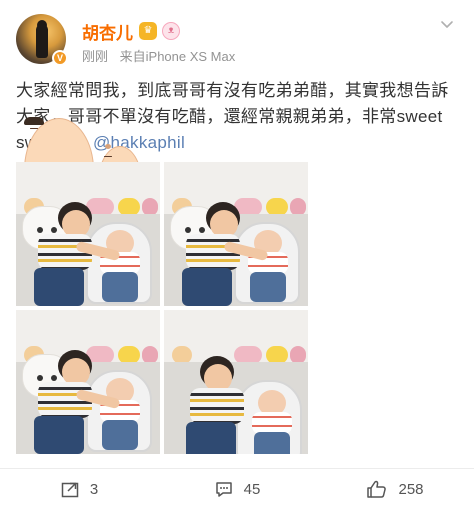 The height and width of the screenshot is (512, 474). Describe the element at coordinates (171, 31) in the screenshot. I see `pink-pig-badge-icon: ᴥ` at that location.